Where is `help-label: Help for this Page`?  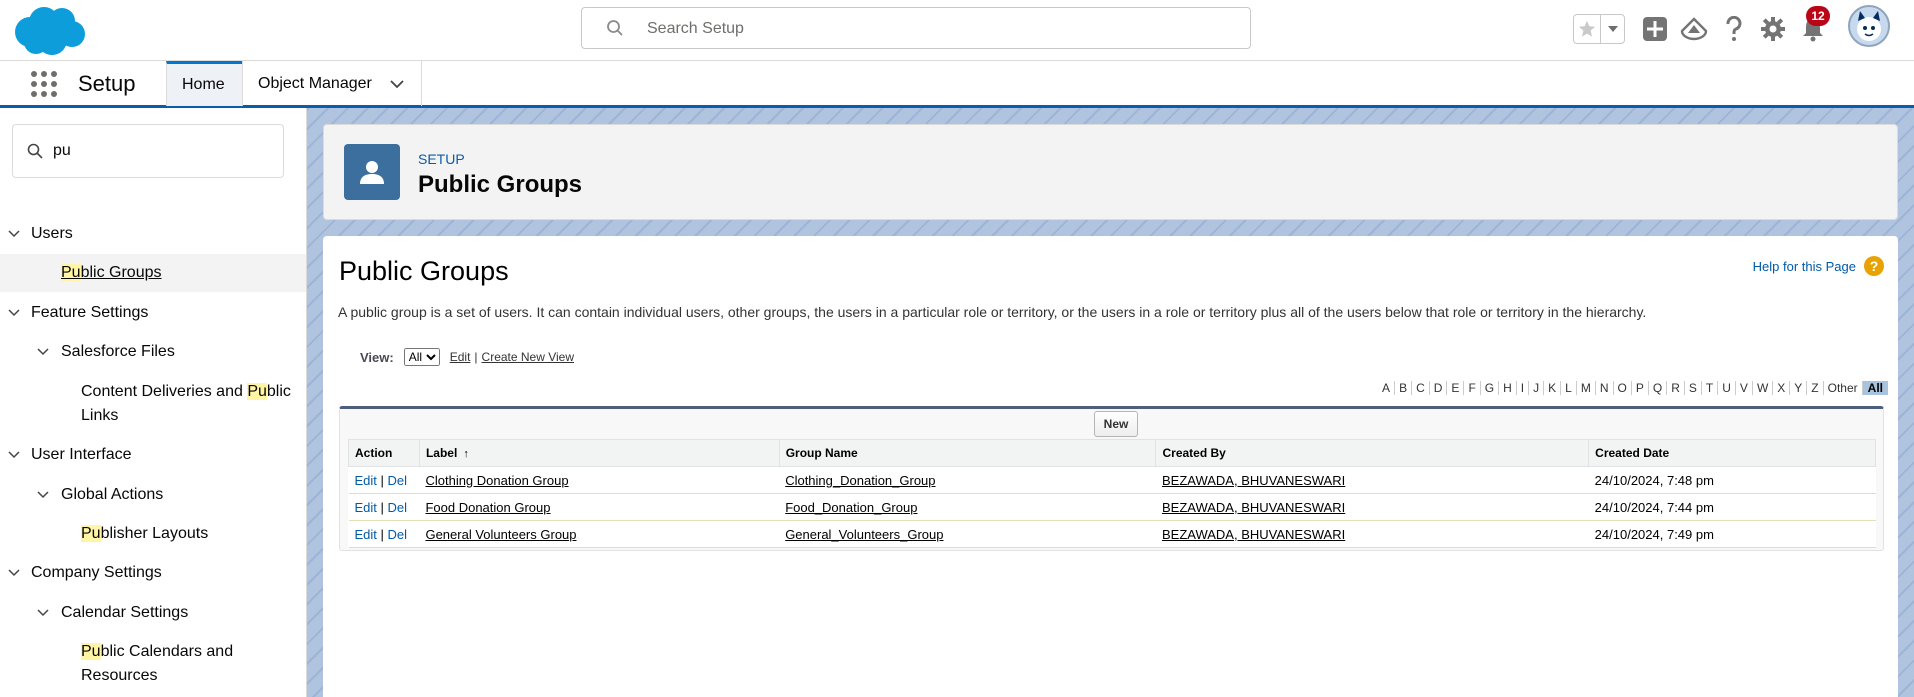
help-label: Help for this Page is located at coordinates (1804, 266).